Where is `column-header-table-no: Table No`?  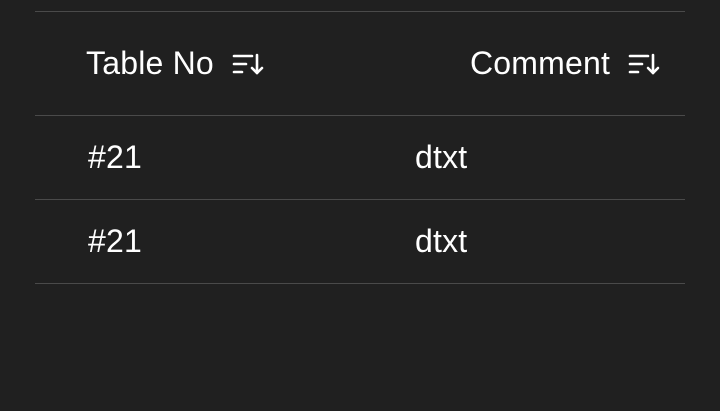 column-header-table-no: Table No is located at coordinates (176, 63).